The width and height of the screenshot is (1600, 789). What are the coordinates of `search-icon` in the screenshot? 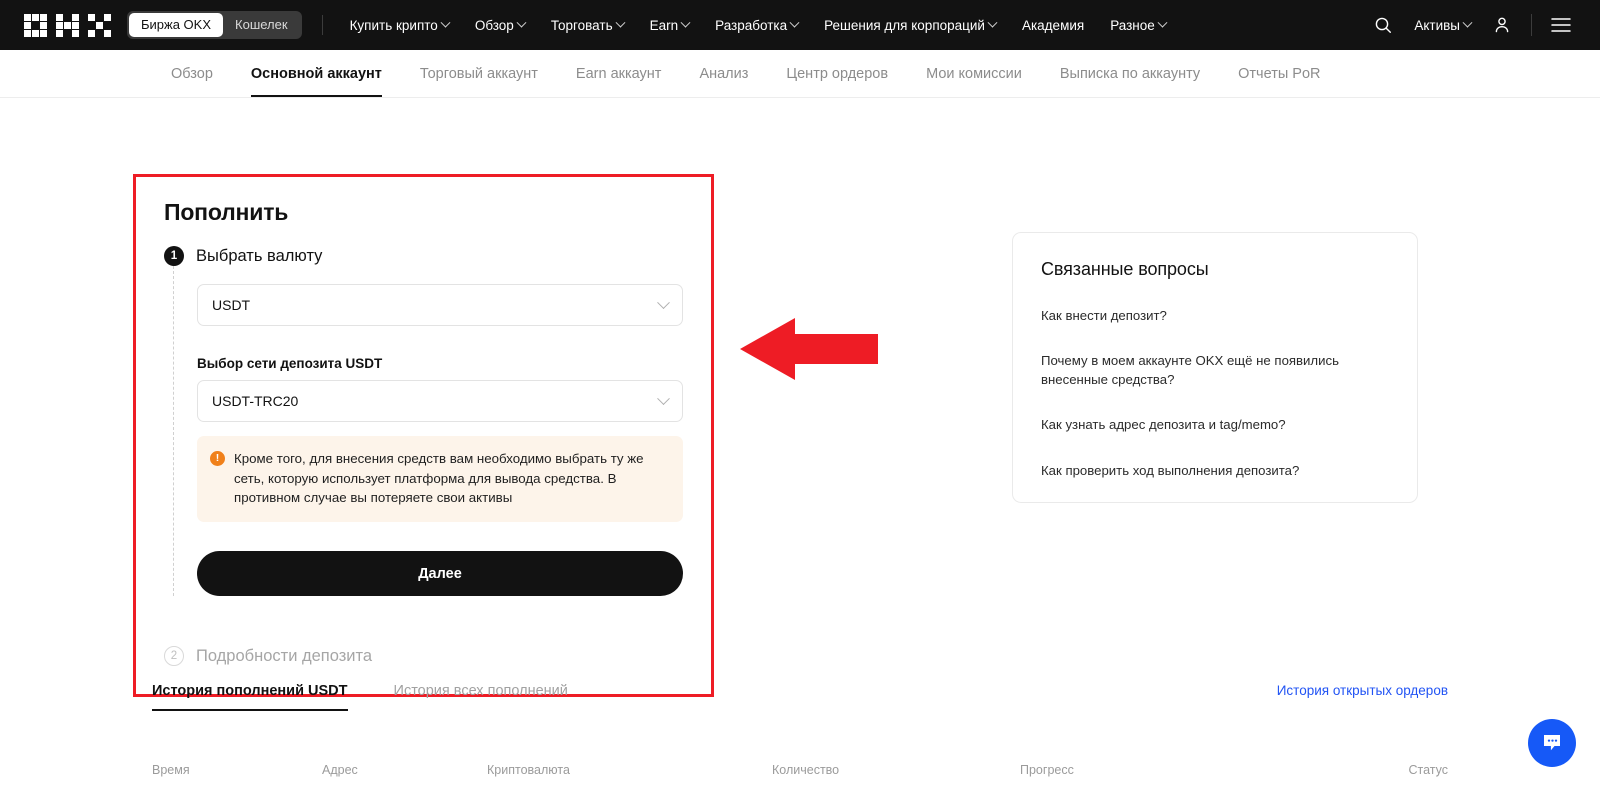 It's located at (1383, 25).